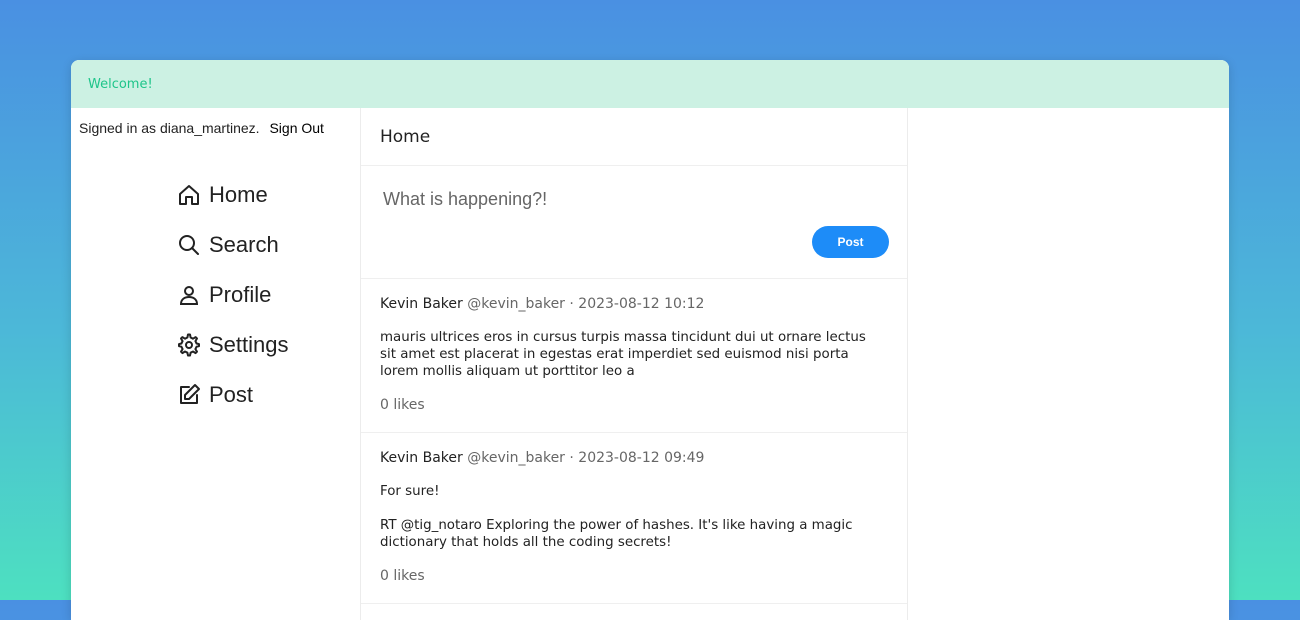  Describe the element at coordinates (240, 294) in the screenshot. I see `nav-label: Profile` at that location.